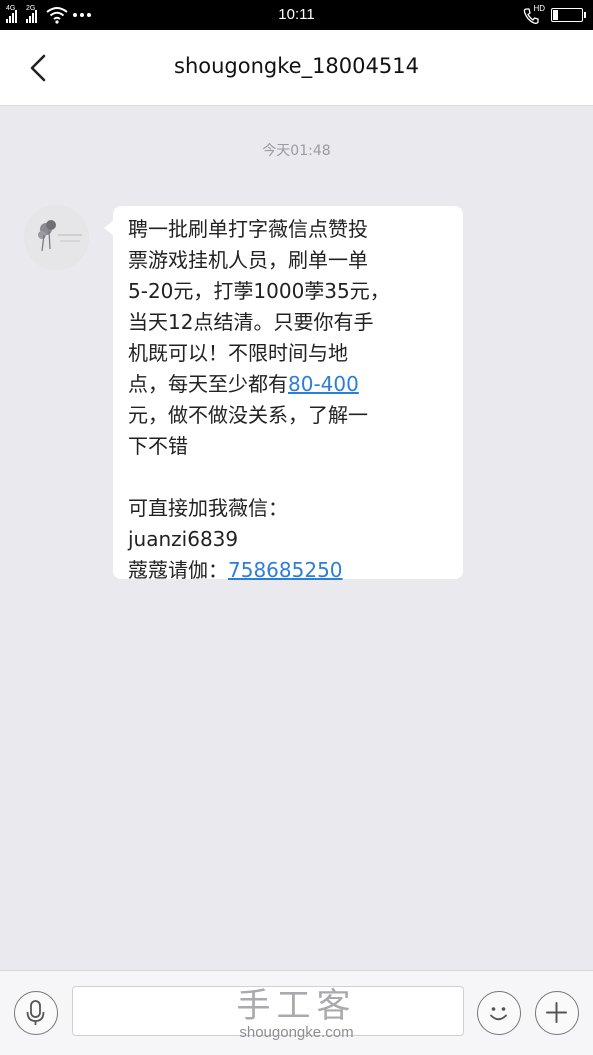  I want to click on plus-icon, so click(556, 1012).